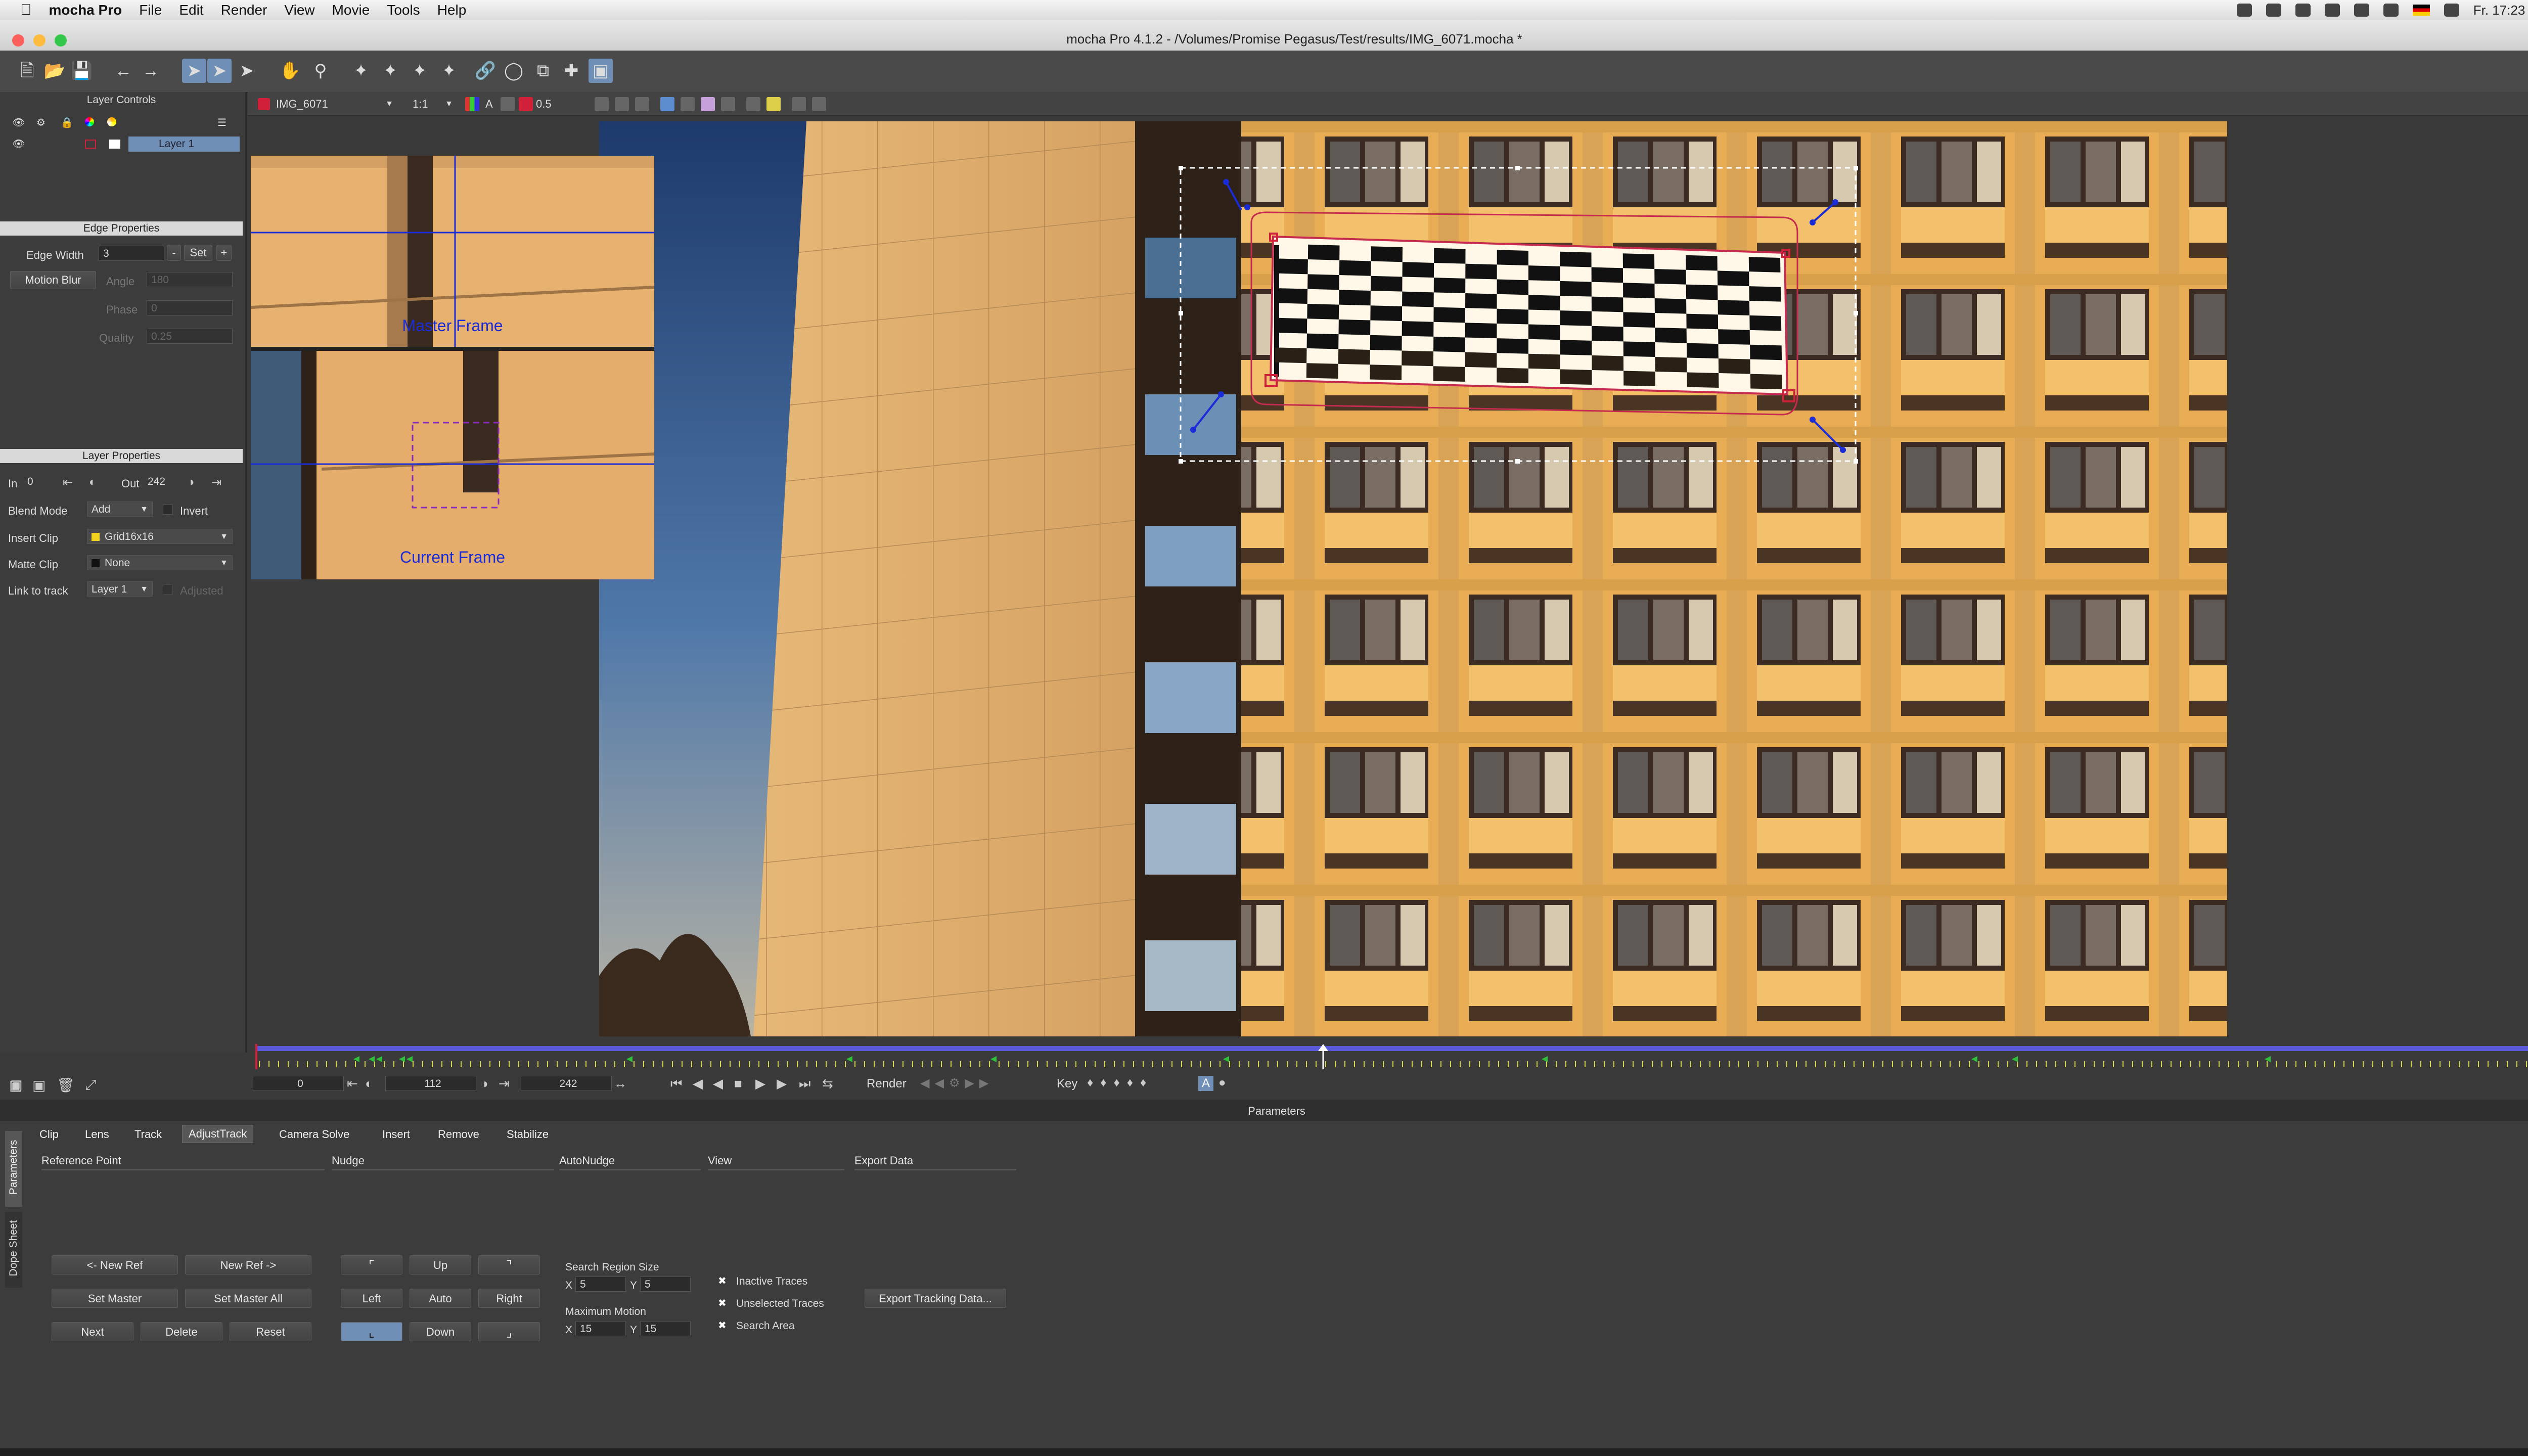 Image resolution: width=2528 pixels, height=1456 pixels. Describe the element at coordinates (666, 1328) in the screenshot. I see `max-motion-y-field: 15` at that location.